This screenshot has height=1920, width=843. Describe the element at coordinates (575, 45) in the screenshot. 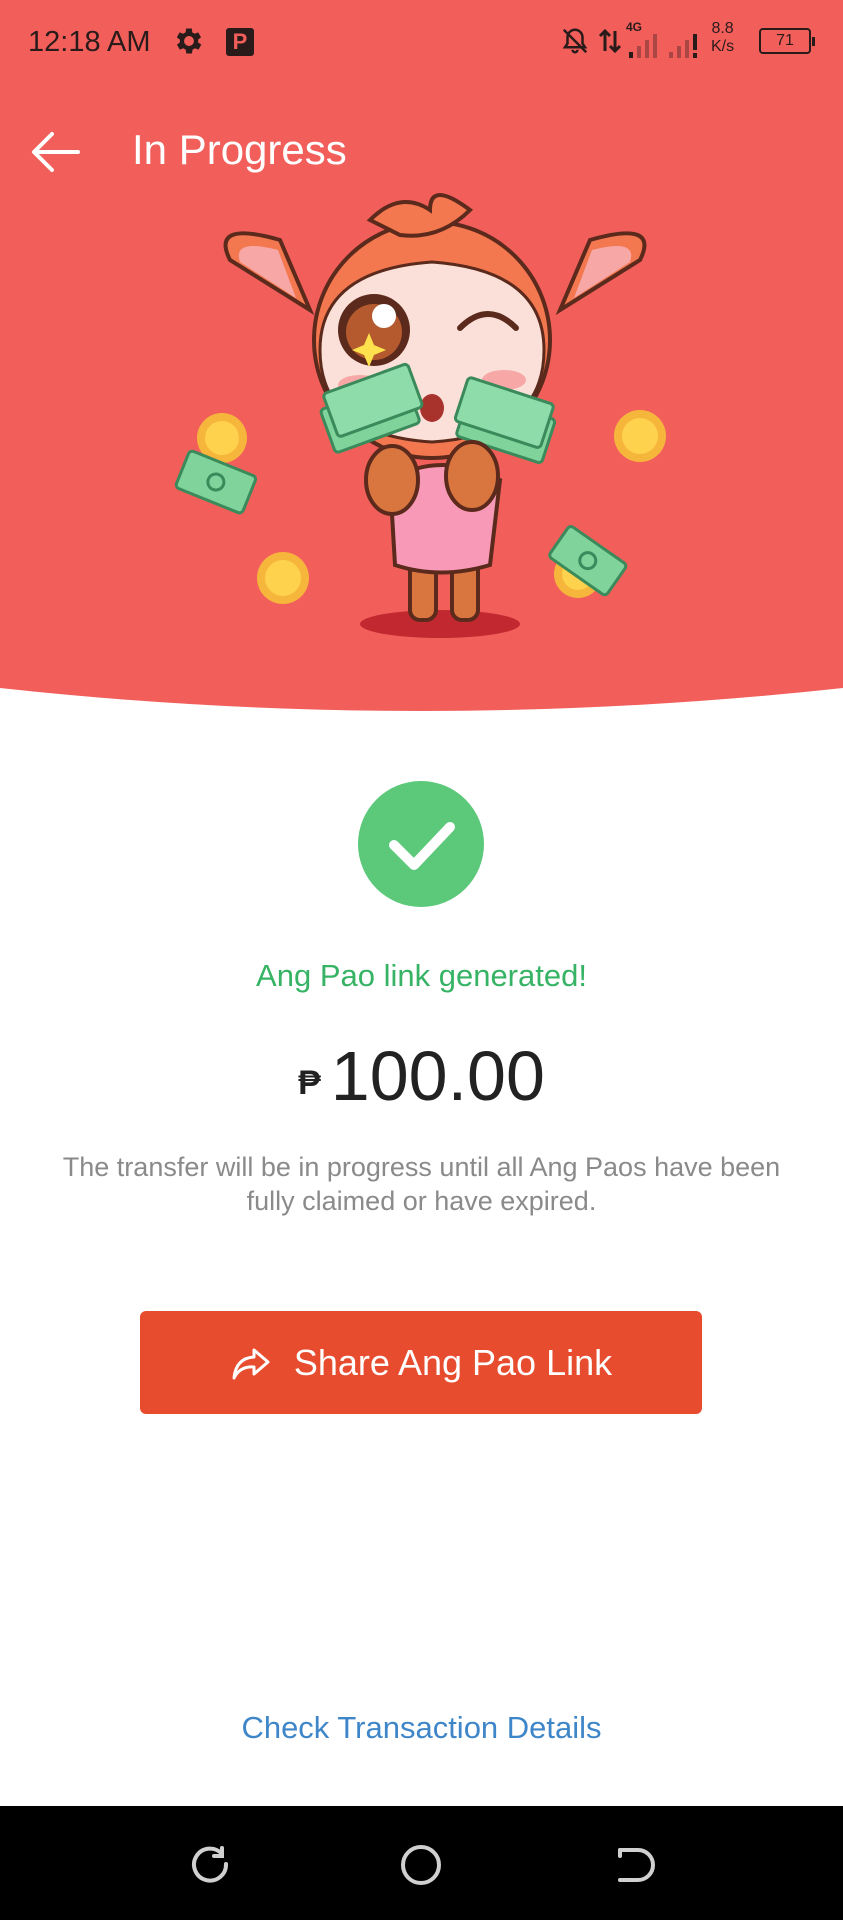

I see `bell-off-icon` at that location.